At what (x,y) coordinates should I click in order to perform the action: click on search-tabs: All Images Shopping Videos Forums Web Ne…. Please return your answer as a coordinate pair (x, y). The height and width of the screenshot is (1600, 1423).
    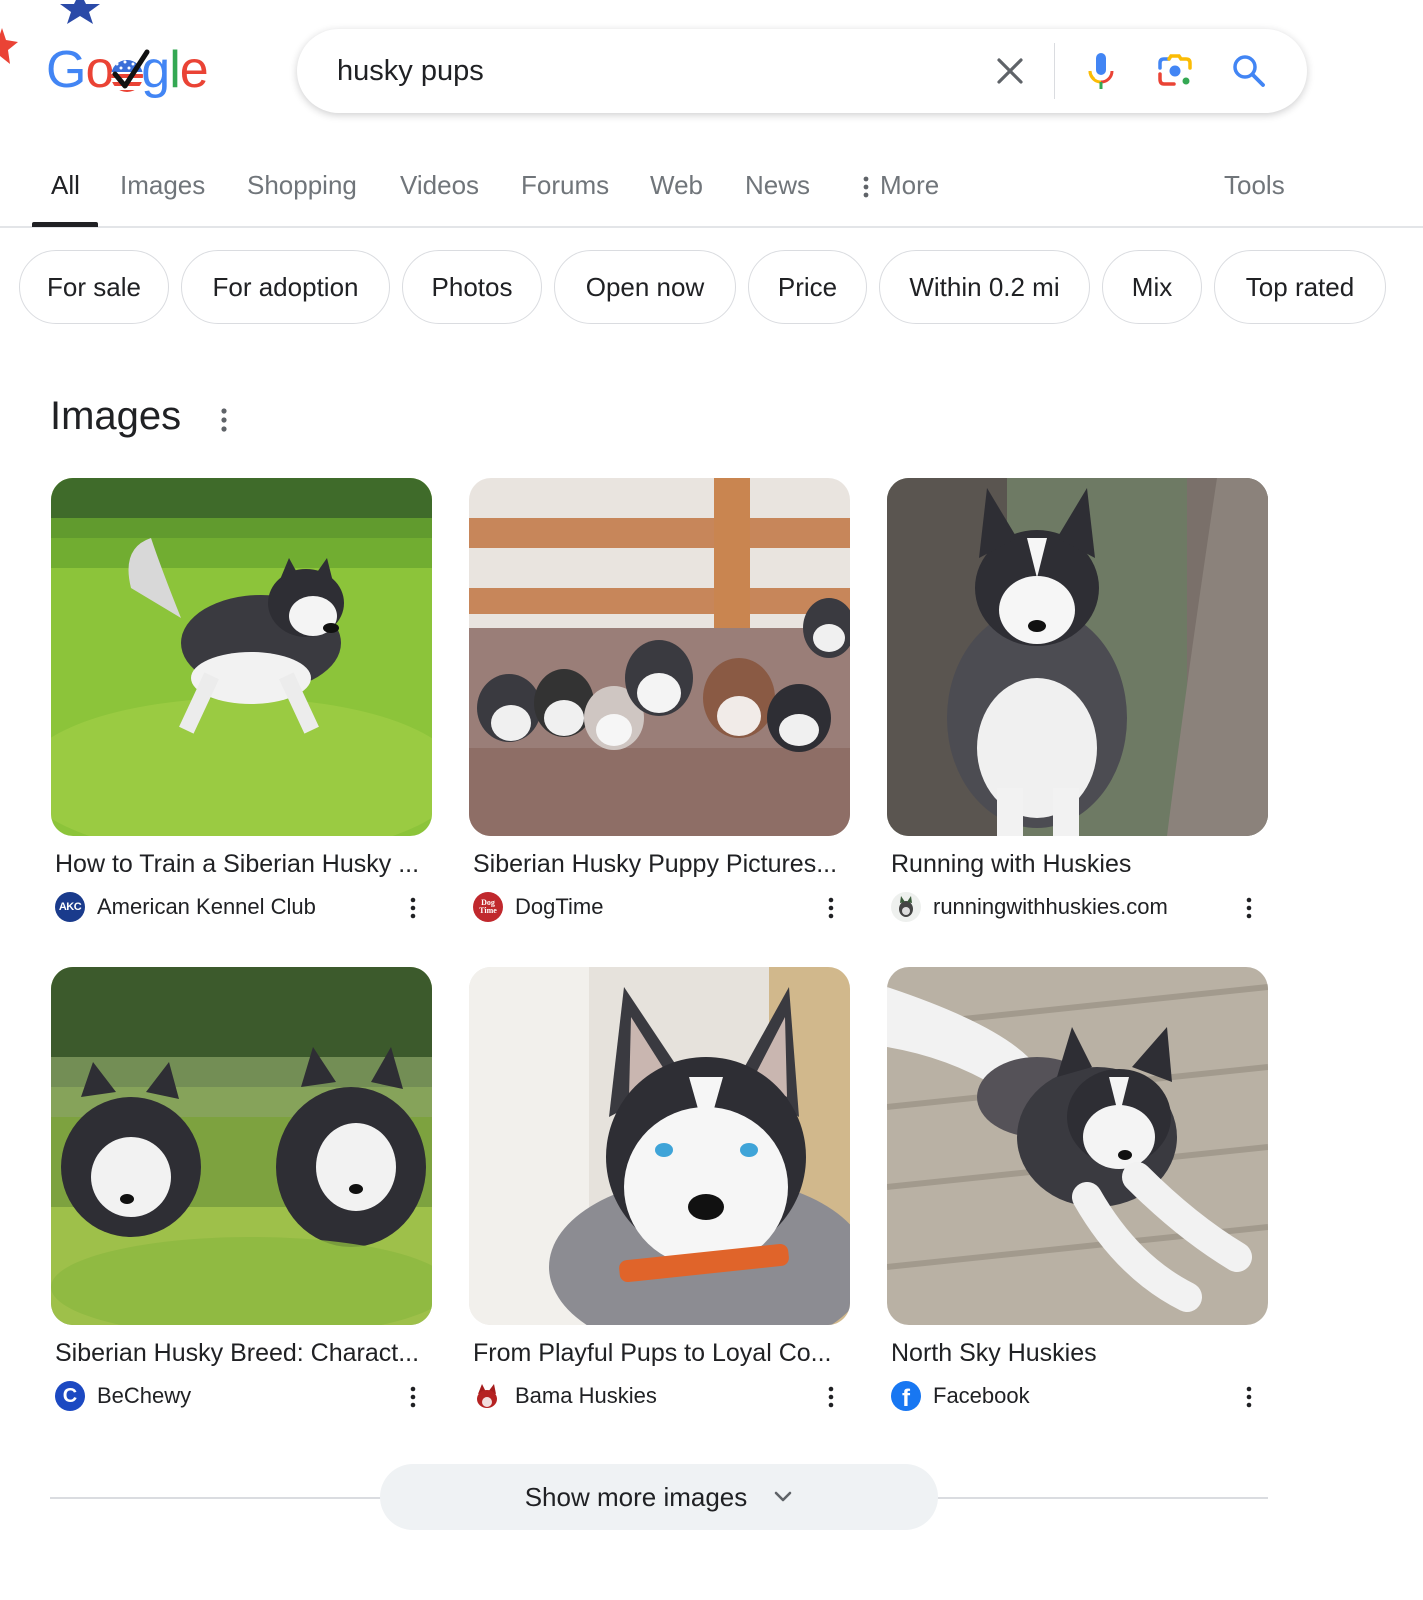
    Looking at the image, I should click on (711, 189).